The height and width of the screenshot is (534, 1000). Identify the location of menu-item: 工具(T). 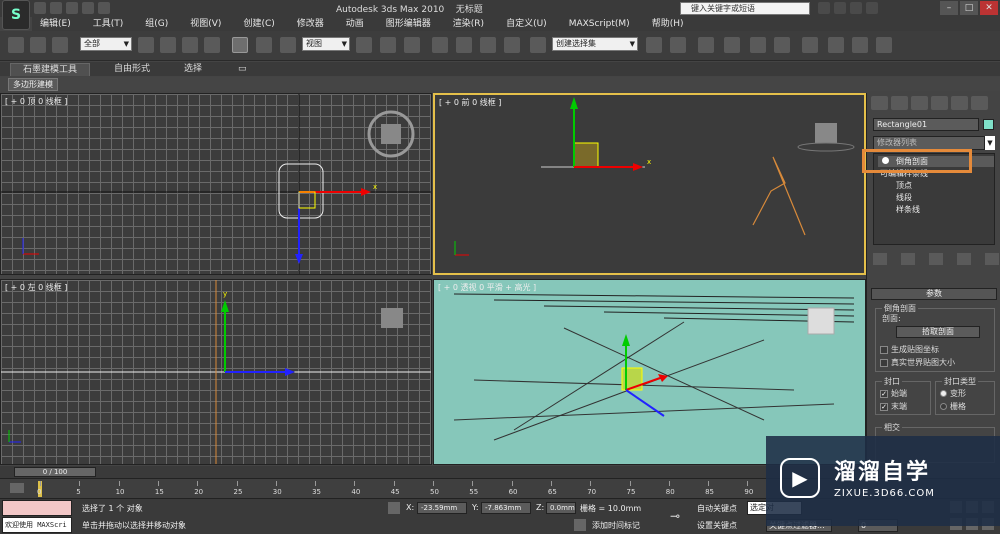
(108, 24).